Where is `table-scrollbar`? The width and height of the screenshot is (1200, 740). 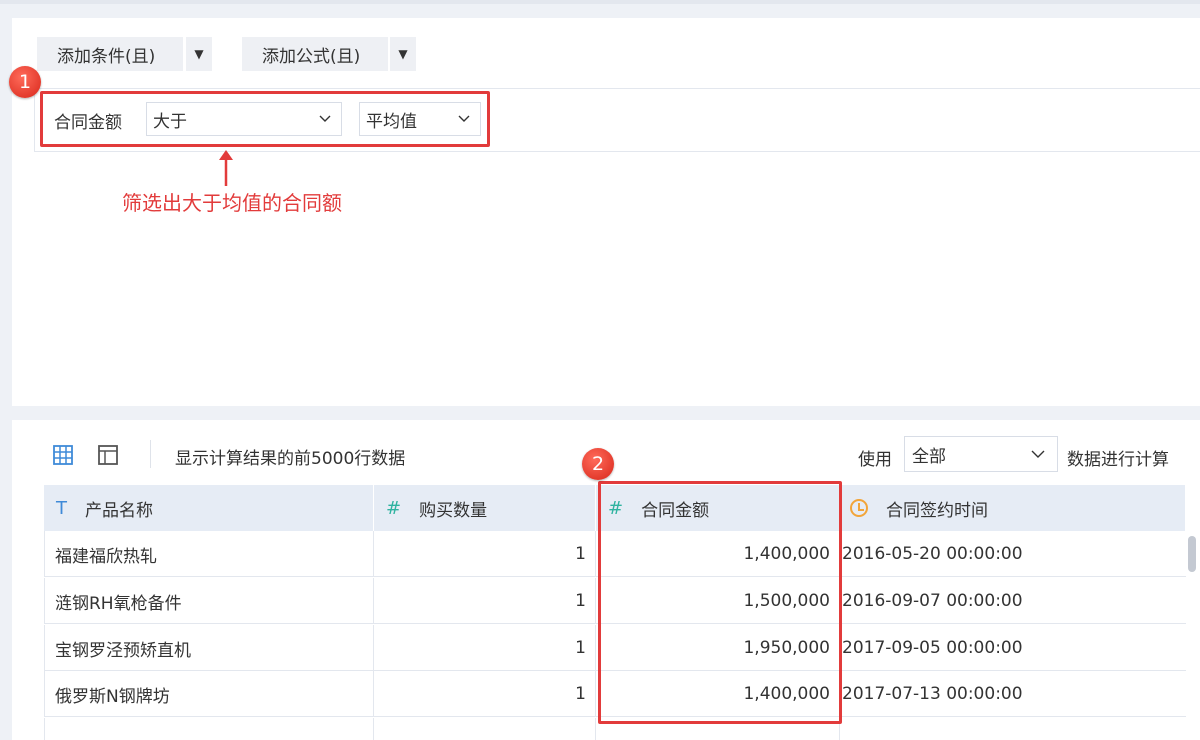
table-scrollbar is located at coordinates (1192, 554).